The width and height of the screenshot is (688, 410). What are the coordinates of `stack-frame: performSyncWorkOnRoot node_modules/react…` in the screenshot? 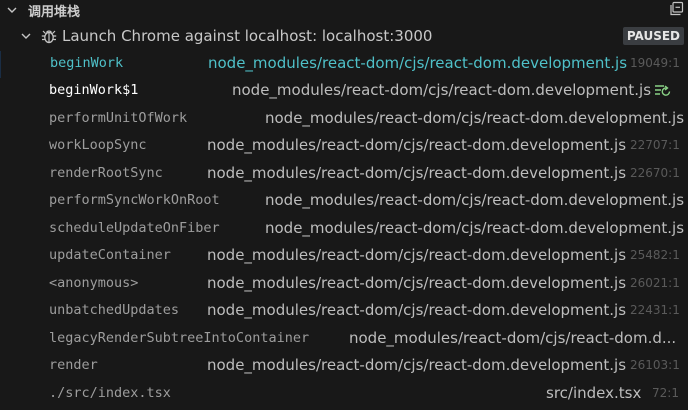 It's located at (344, 201).